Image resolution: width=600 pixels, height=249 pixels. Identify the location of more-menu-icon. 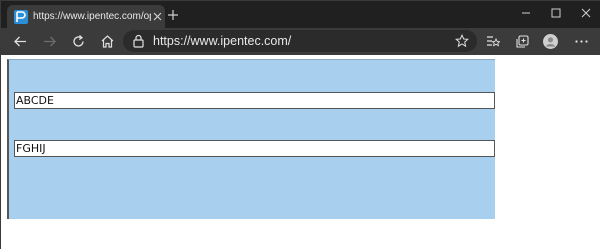
(581, 41).